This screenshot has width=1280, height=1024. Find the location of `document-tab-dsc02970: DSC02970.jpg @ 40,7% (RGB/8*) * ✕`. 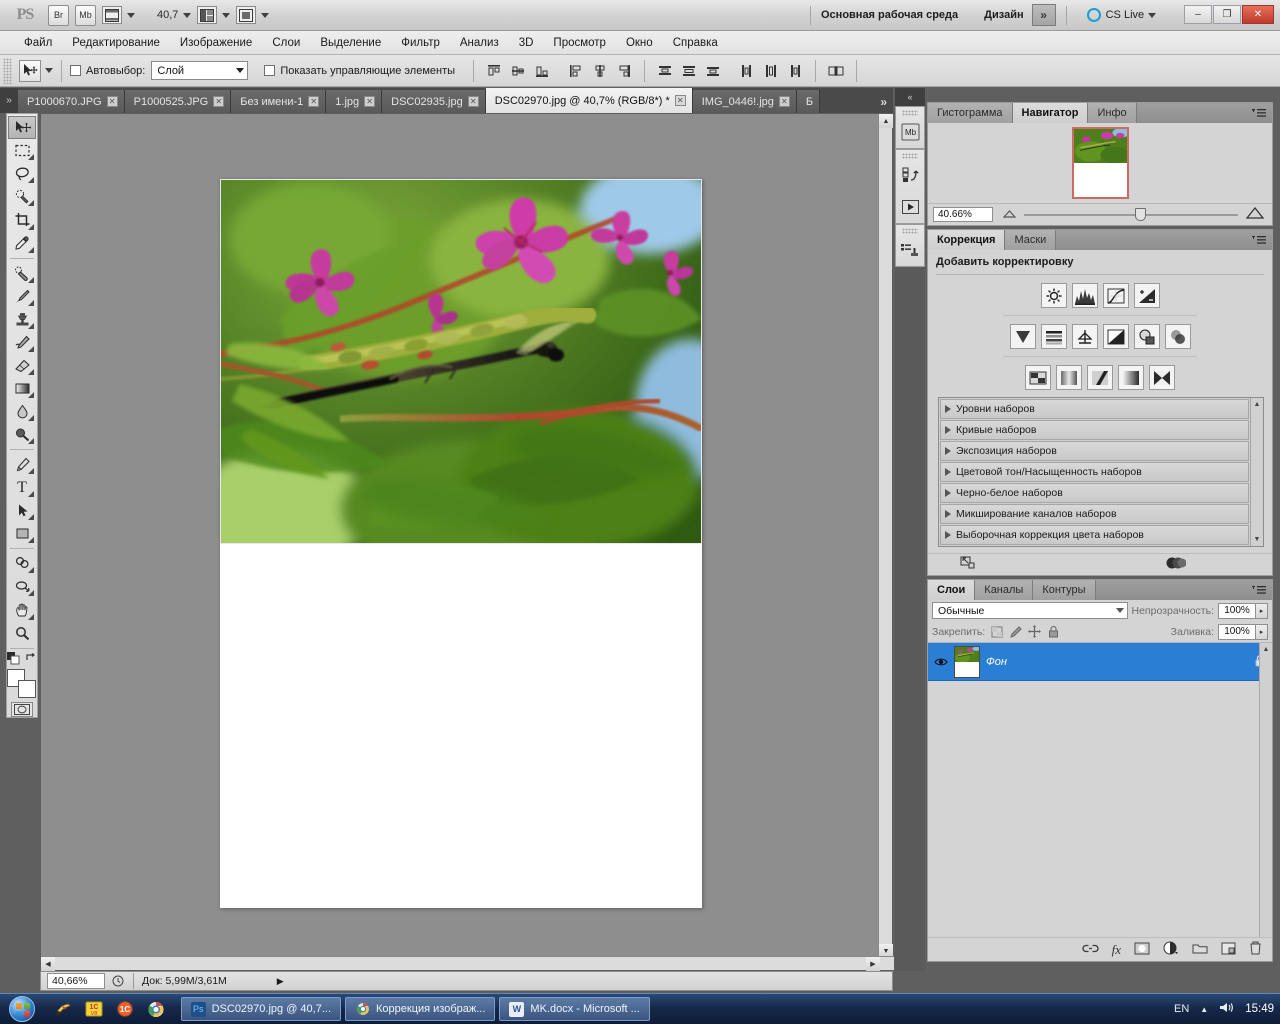

document-tab-dsc02970: DSC02970.jpg @ 40,7% (RGB/8*) * ✕ is located at coordinates (589, 100).